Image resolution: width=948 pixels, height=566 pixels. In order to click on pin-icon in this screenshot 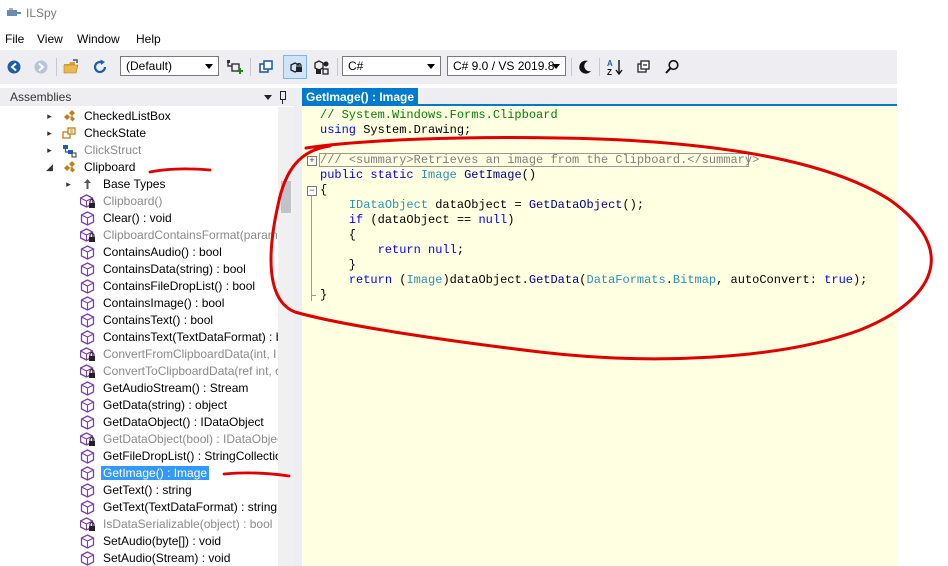, I will do `click(283, 97)`.